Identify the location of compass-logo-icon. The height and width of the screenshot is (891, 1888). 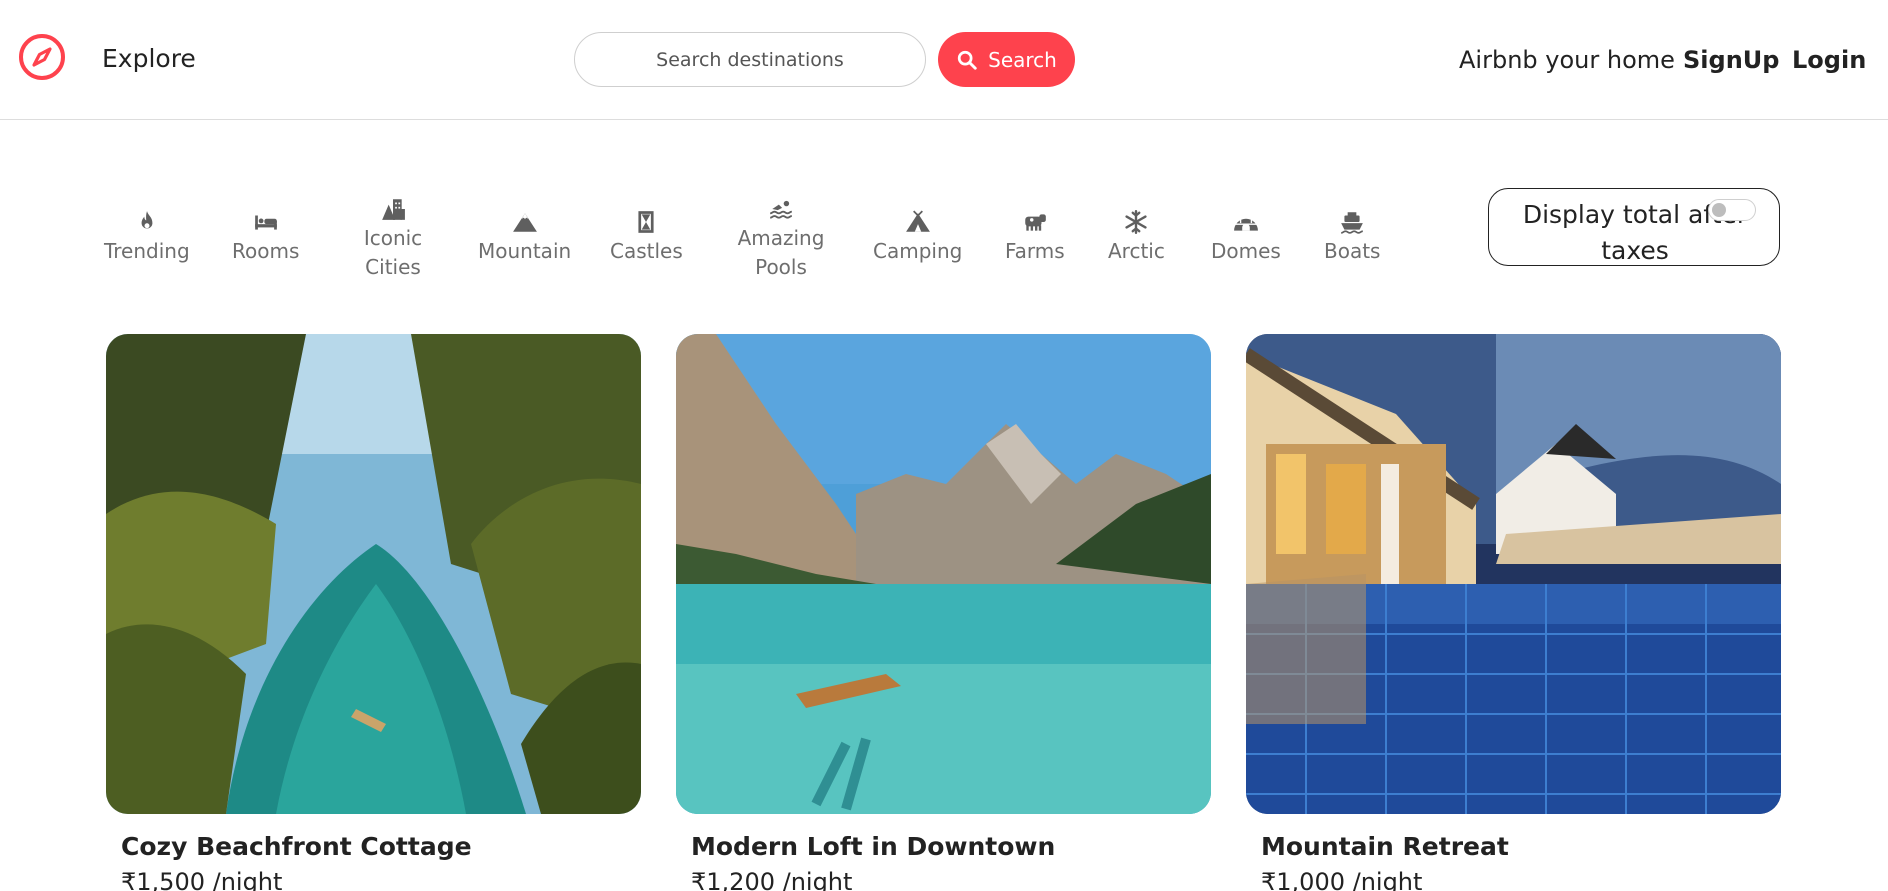
(42, 57).